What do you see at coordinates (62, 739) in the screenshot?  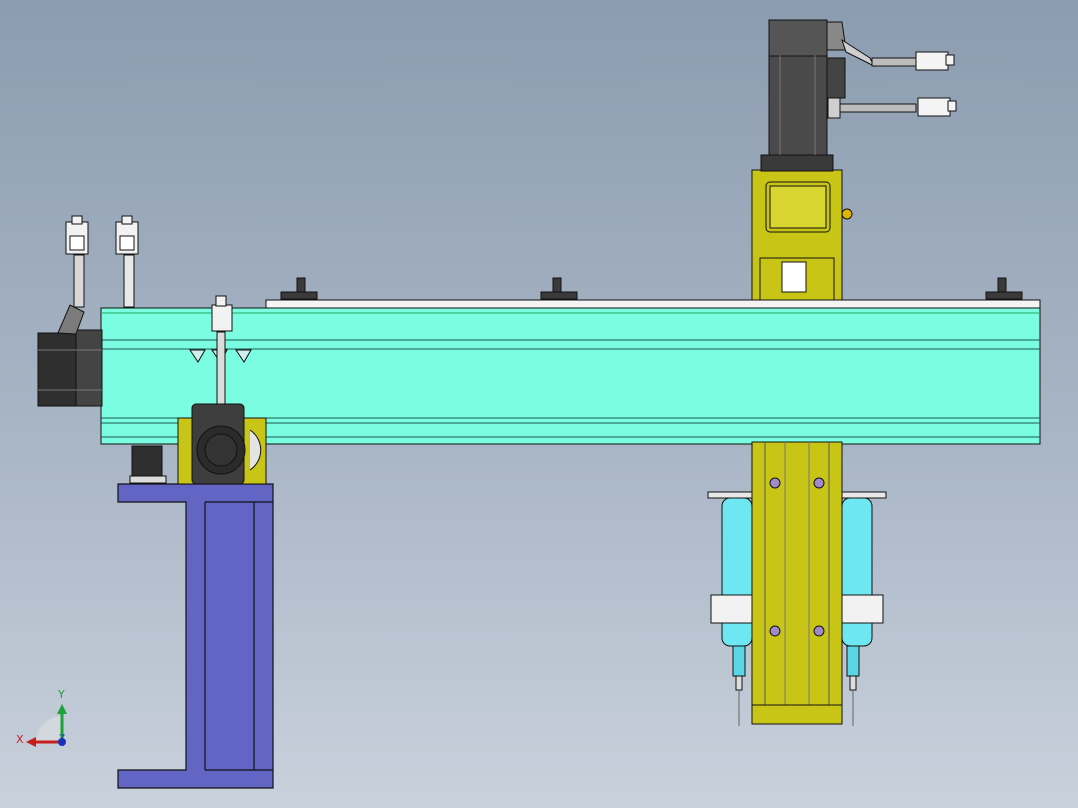 I see `axis-label-z: Z` at bounding box center [62, 739].